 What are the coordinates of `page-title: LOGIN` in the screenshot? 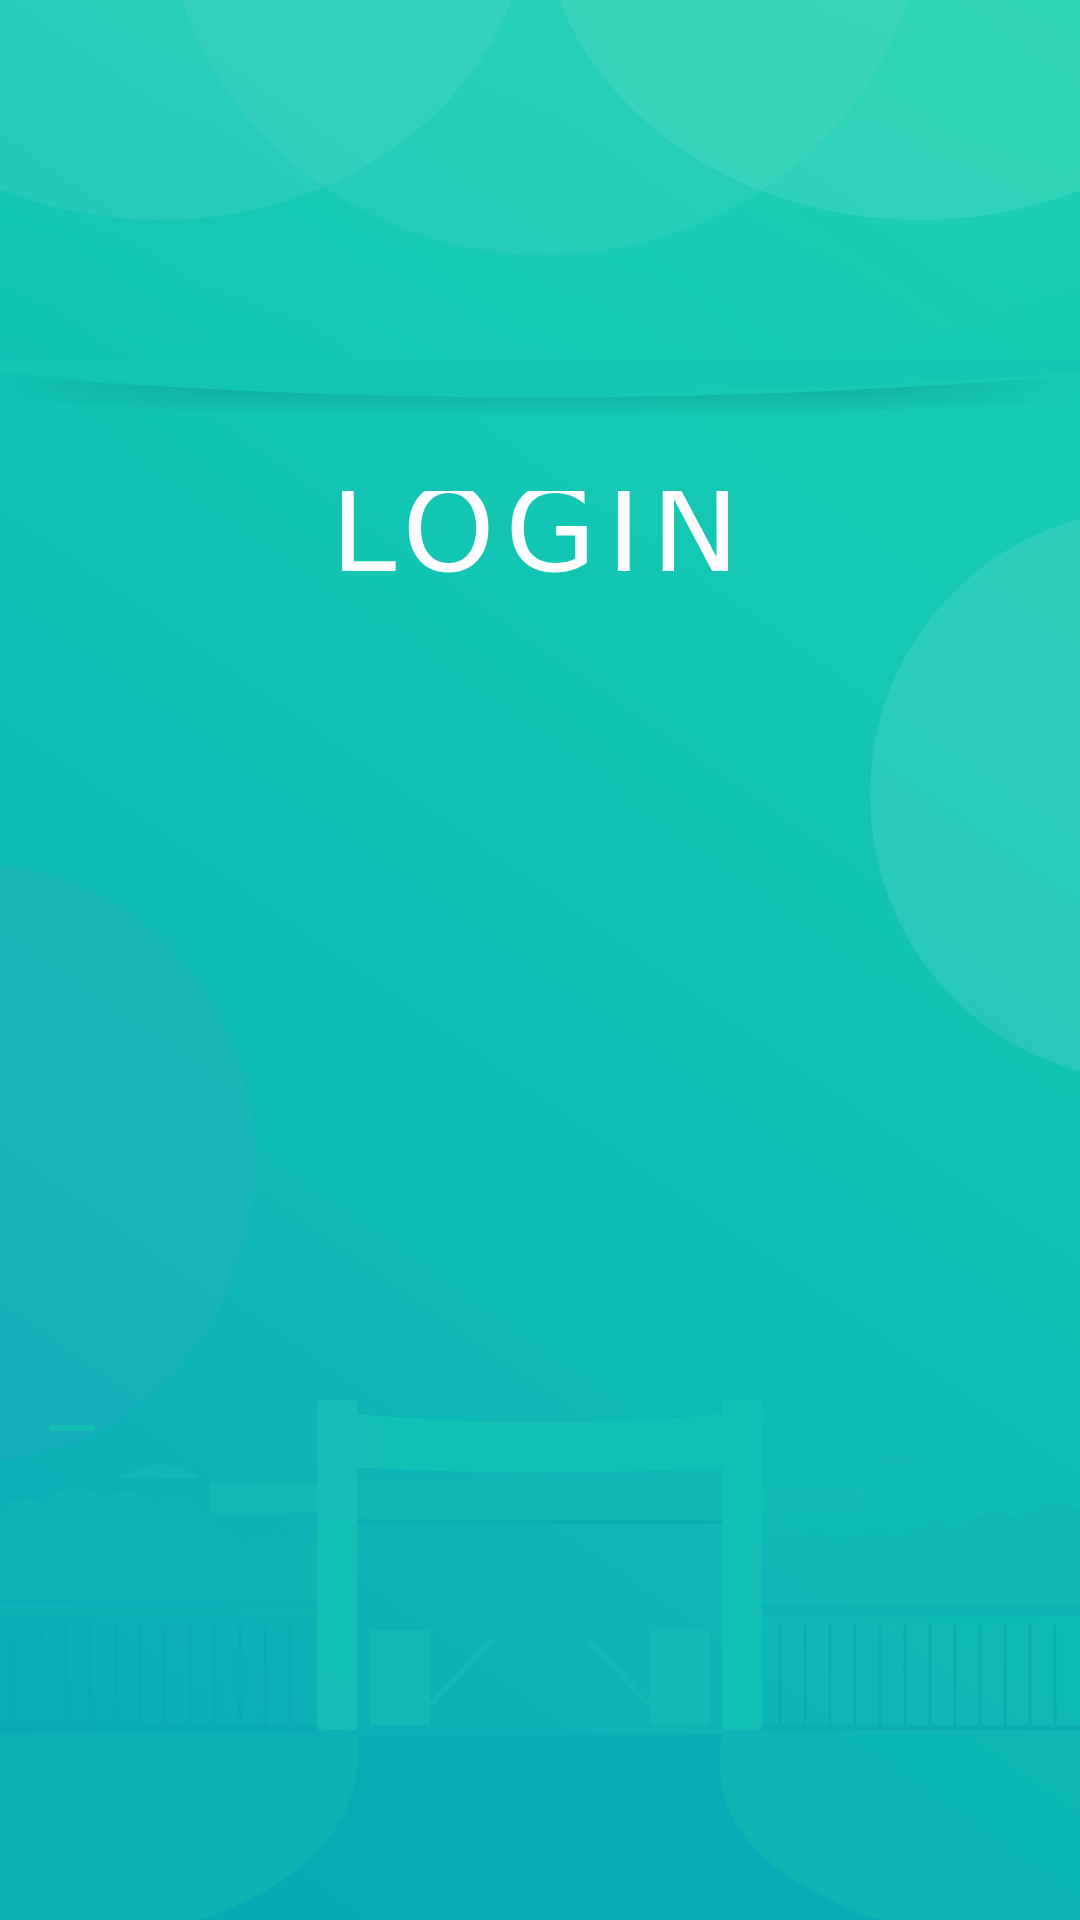 It's located at (540, 530).